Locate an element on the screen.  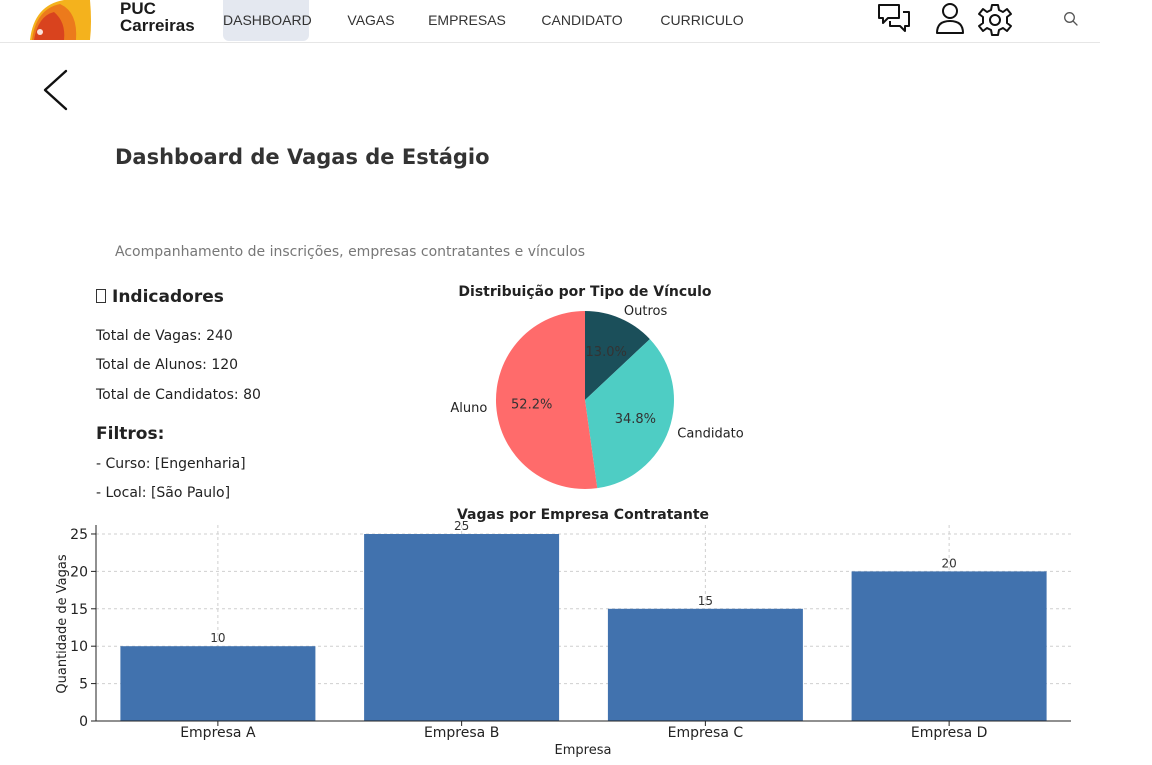
bar-value-label: 20 is located at coordinates (948, 563).